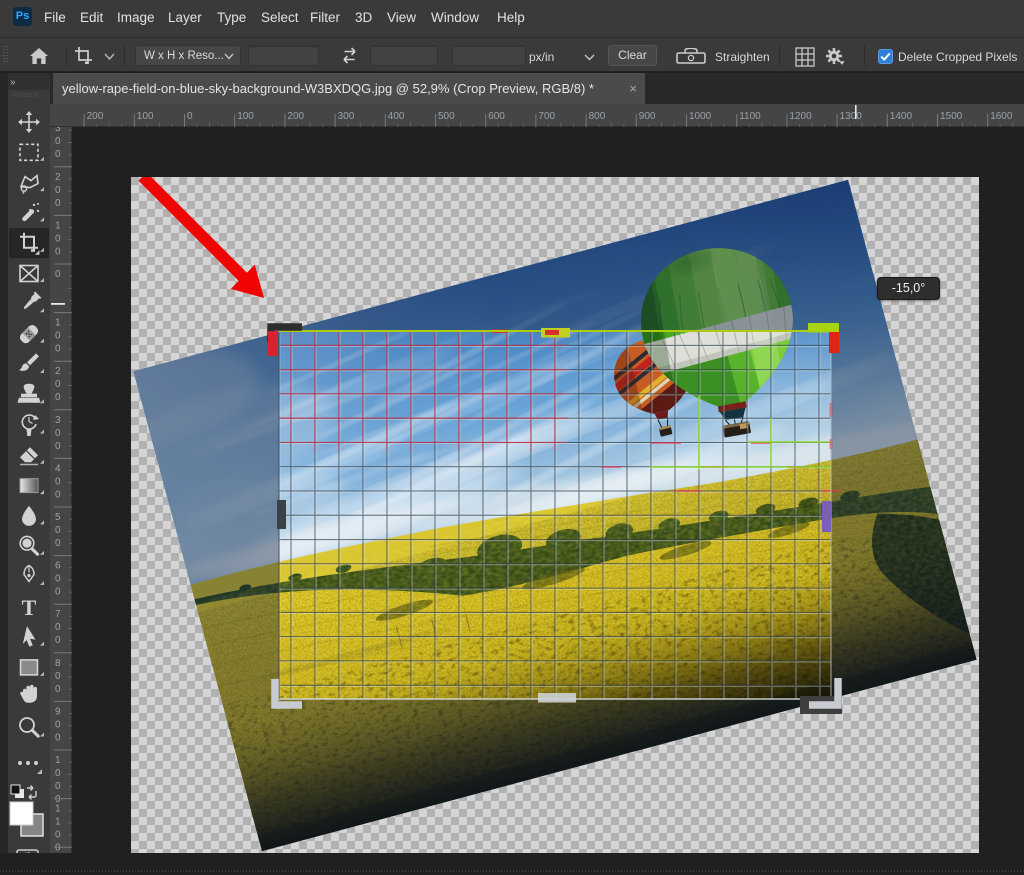 This screenshot has height=875, width=1024. Describe the element at coordinates (446, 116) in the screenshot. I see `svg-text: 500` at that location.